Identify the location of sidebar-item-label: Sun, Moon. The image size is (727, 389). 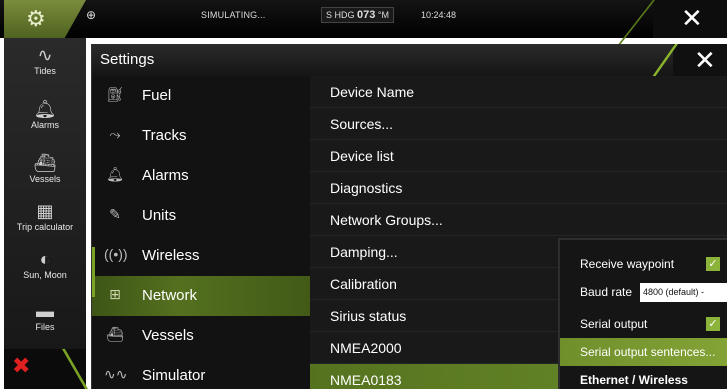
(45, 275).